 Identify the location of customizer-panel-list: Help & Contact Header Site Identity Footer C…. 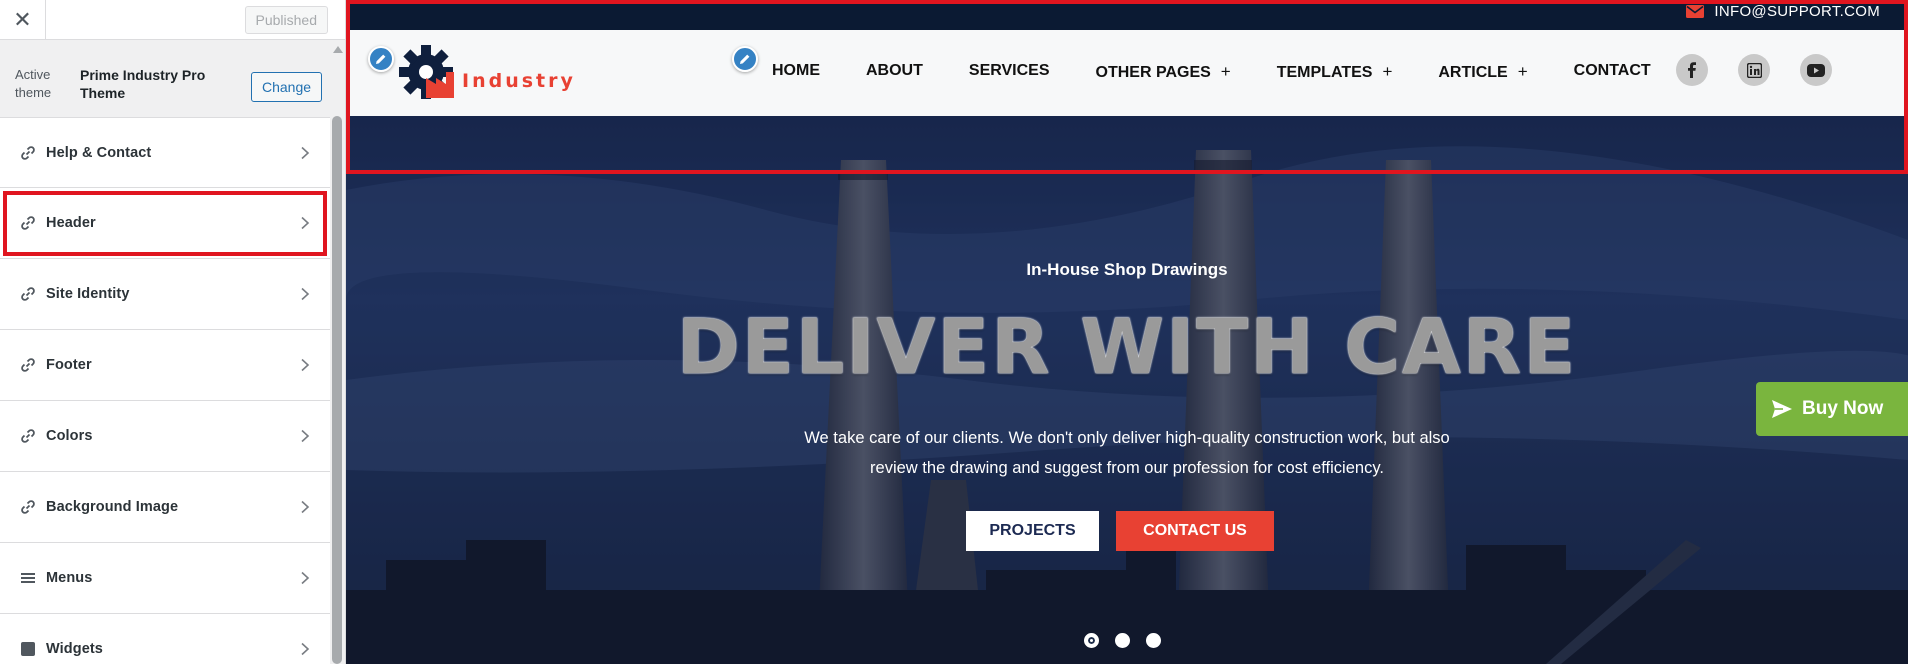
(165, 390).